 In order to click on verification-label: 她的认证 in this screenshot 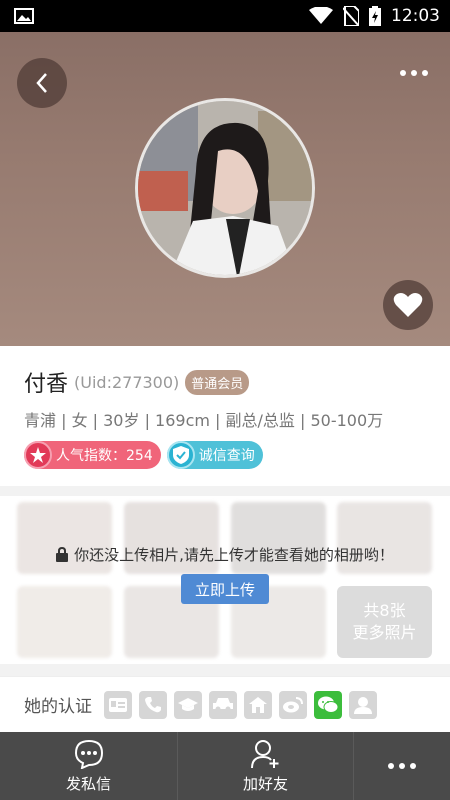, I will do `click(58, 707)`.